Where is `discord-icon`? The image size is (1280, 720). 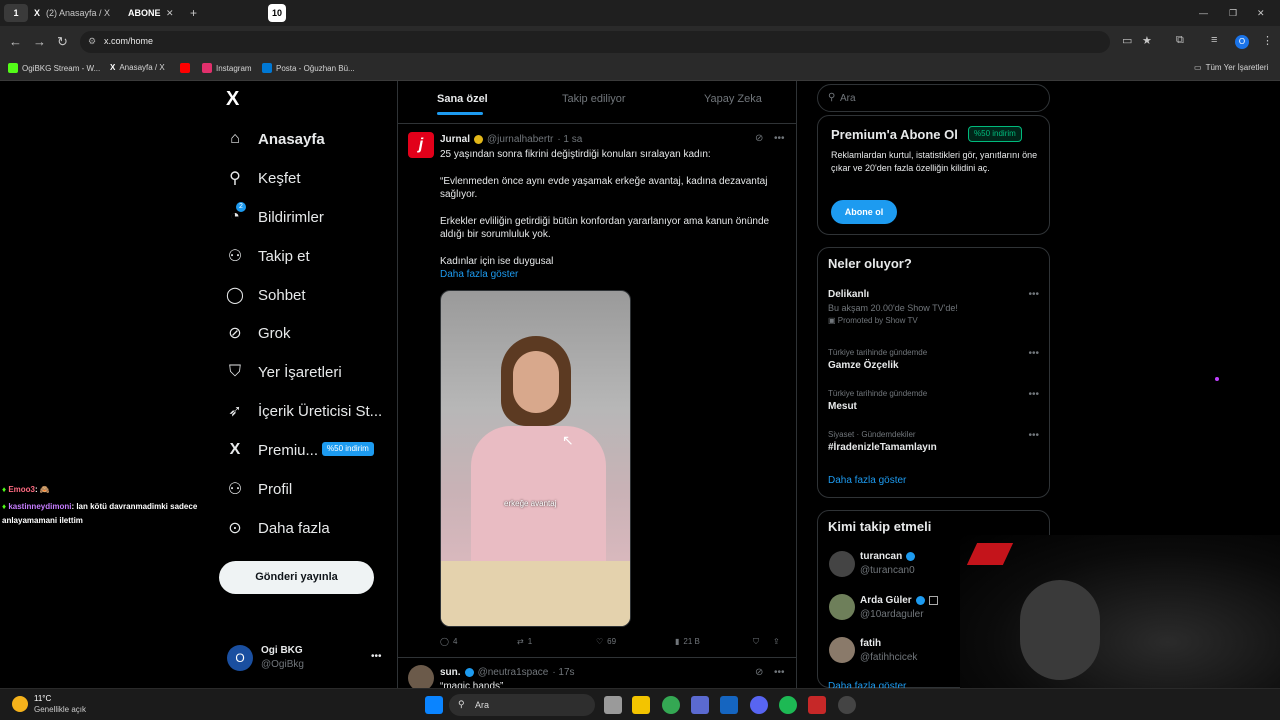 discord-icon is located at coordinates (759, 705).